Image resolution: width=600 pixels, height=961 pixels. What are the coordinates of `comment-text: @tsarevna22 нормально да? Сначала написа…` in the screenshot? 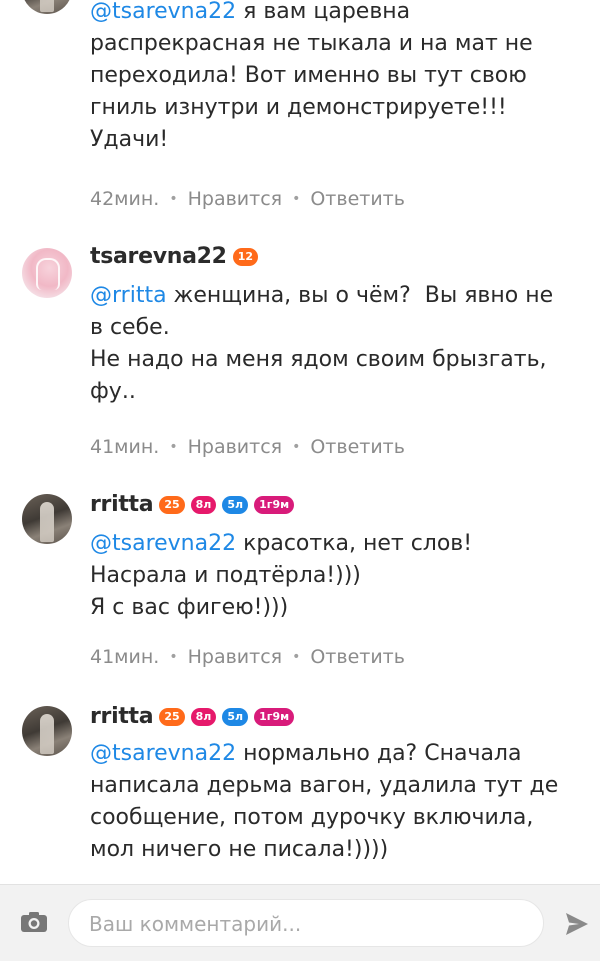 It's located at (340, 802).